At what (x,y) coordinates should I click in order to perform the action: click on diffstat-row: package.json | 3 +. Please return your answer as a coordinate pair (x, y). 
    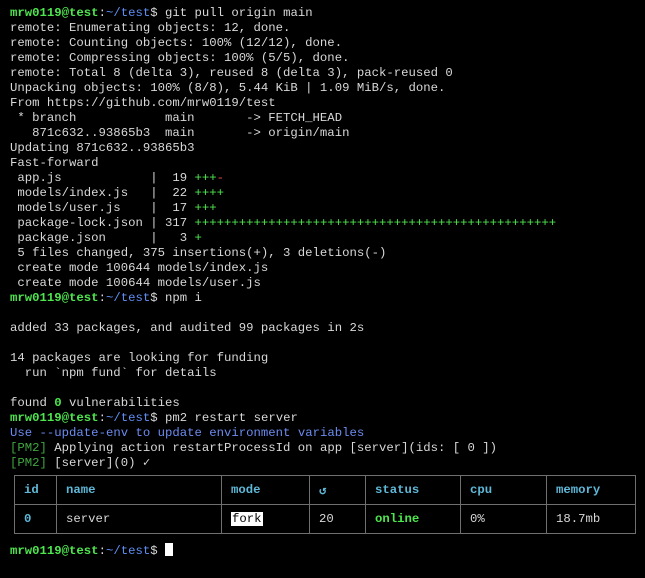
    Looking at the image, I should click on (327, 238).